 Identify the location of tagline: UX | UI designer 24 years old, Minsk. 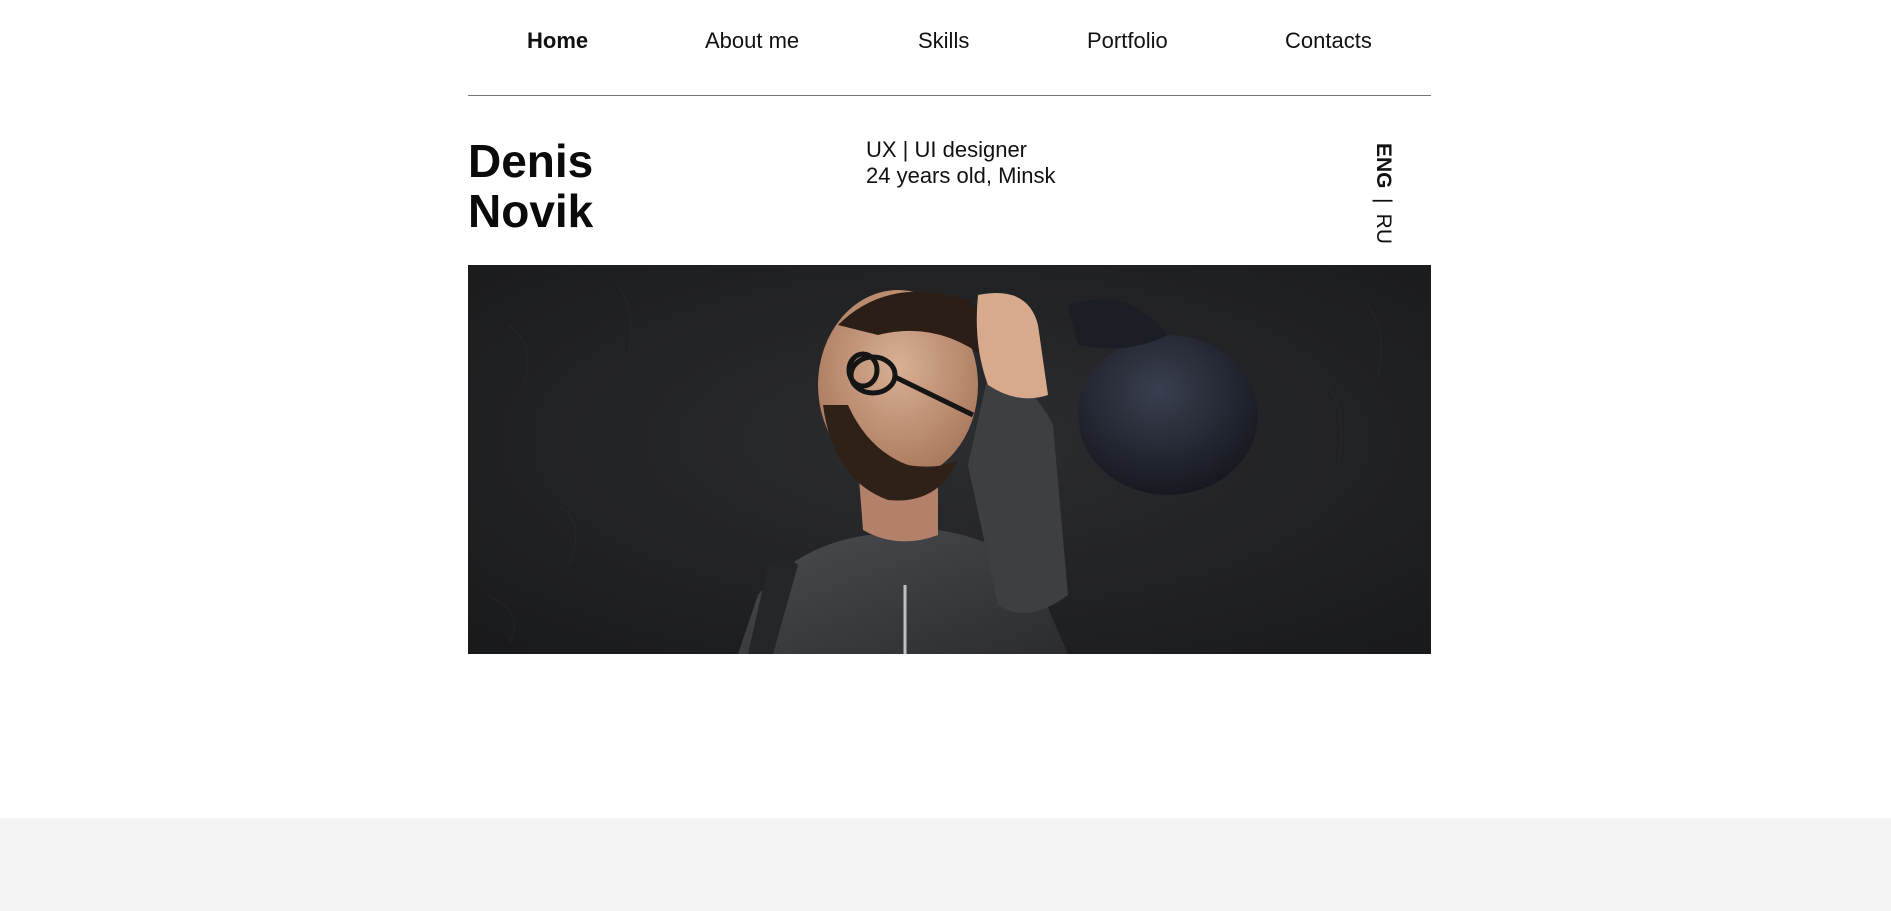
(961, 163).